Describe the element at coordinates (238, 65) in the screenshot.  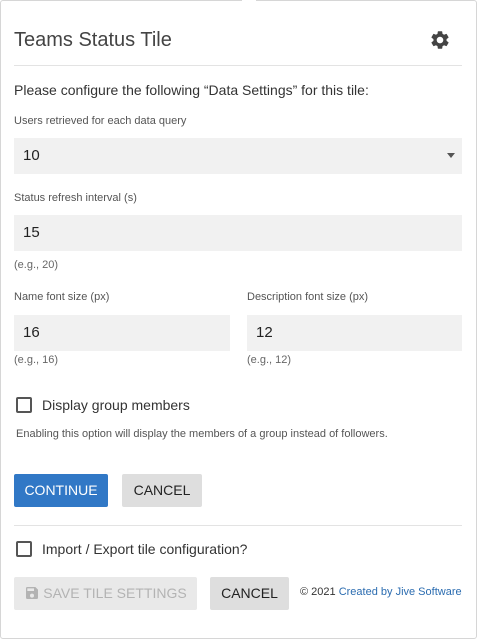
I see `header-divider` at that location.